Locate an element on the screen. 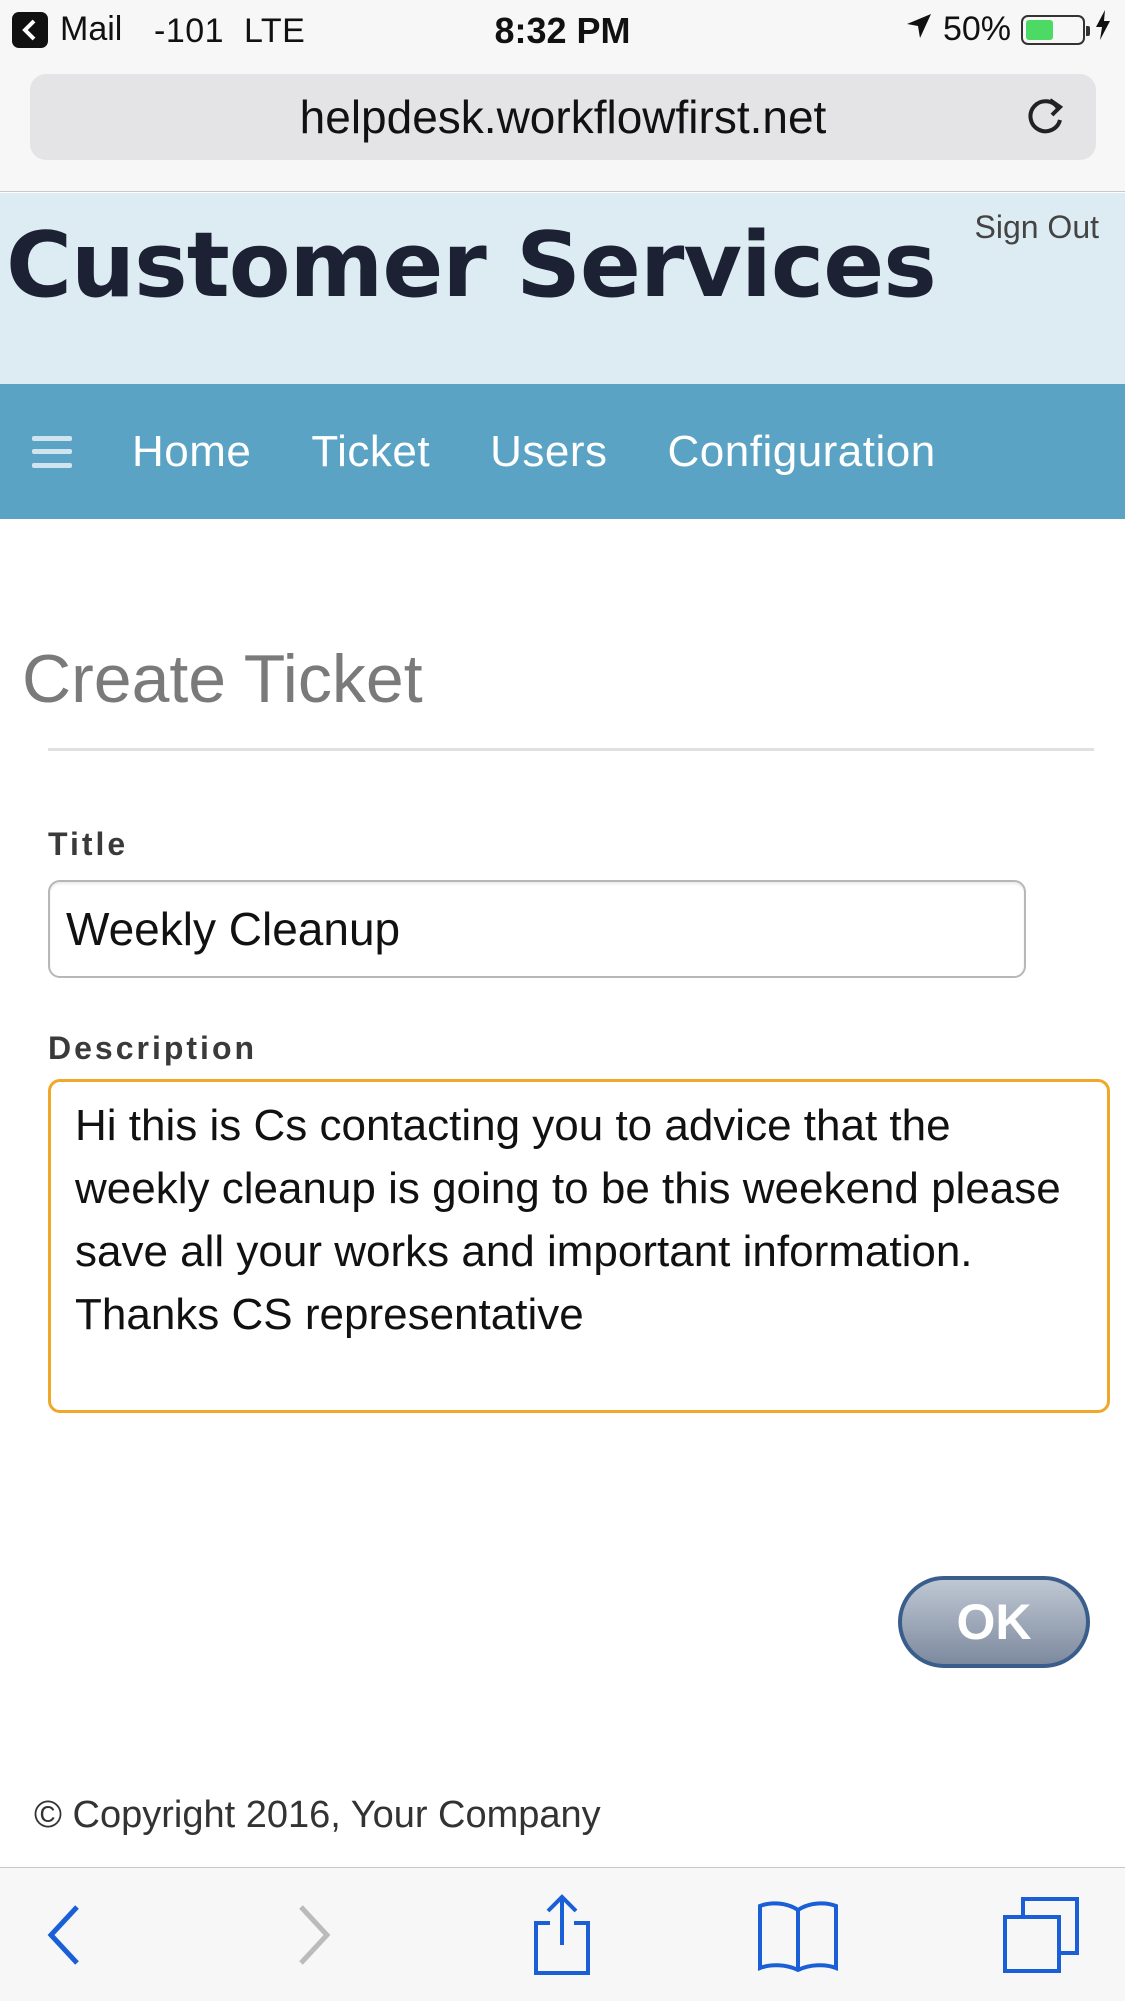 This screenshot has height=2001, width=1125. title-label: Title is located at coordinates (88, 844).